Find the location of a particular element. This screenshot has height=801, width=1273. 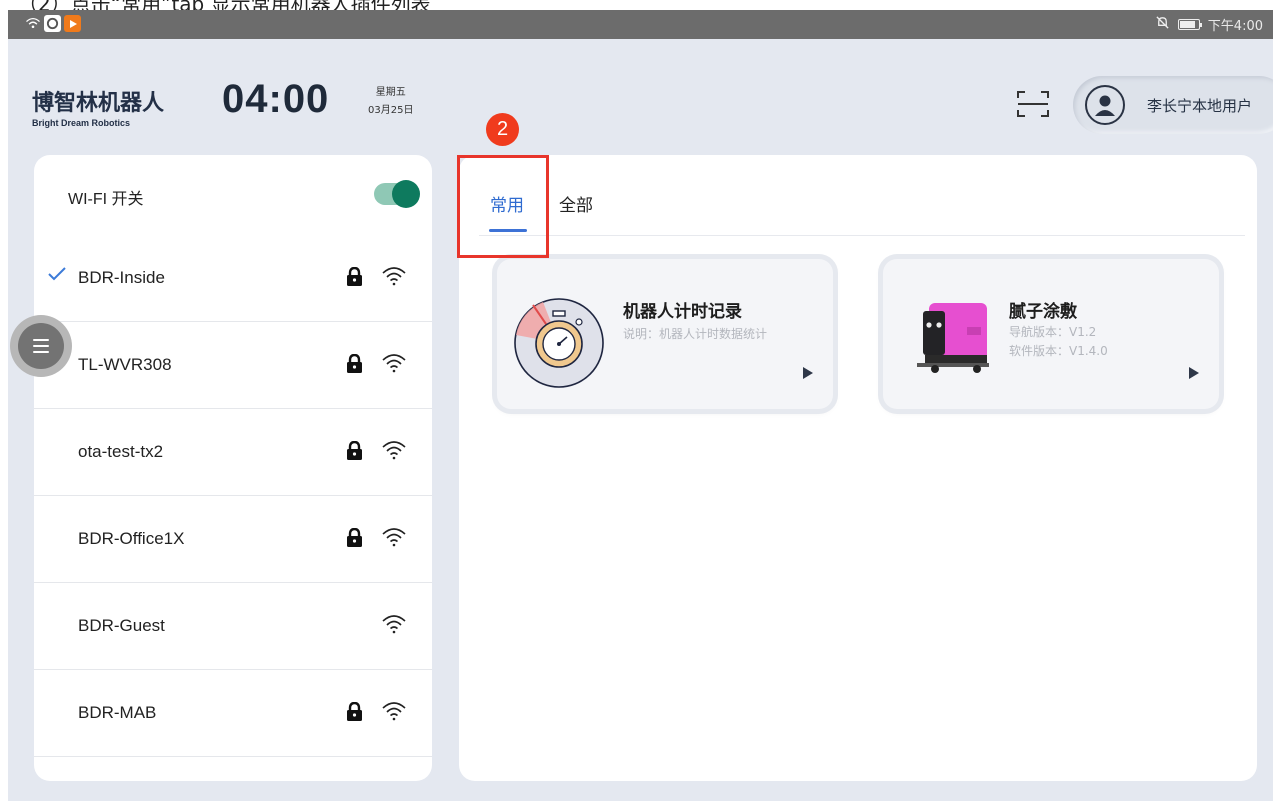

plugin-card-timer: 机器人计时记录 说明：机器人计时数据统计 is located at coordinates (665, 334).